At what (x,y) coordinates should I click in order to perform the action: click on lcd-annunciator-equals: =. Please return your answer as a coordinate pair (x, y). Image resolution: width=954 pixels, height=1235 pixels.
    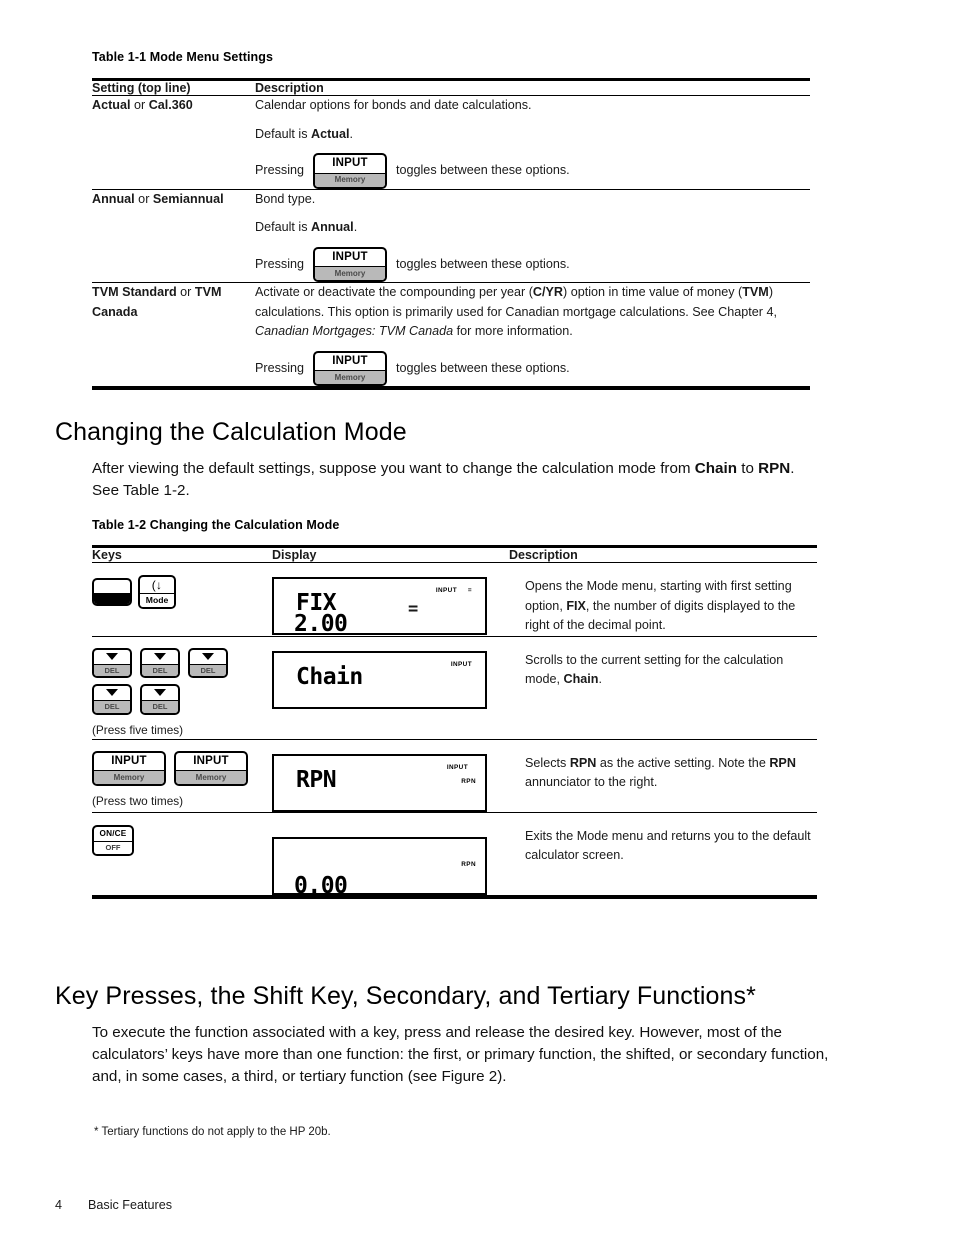
    Looking at the image, I should click on (469, 590).